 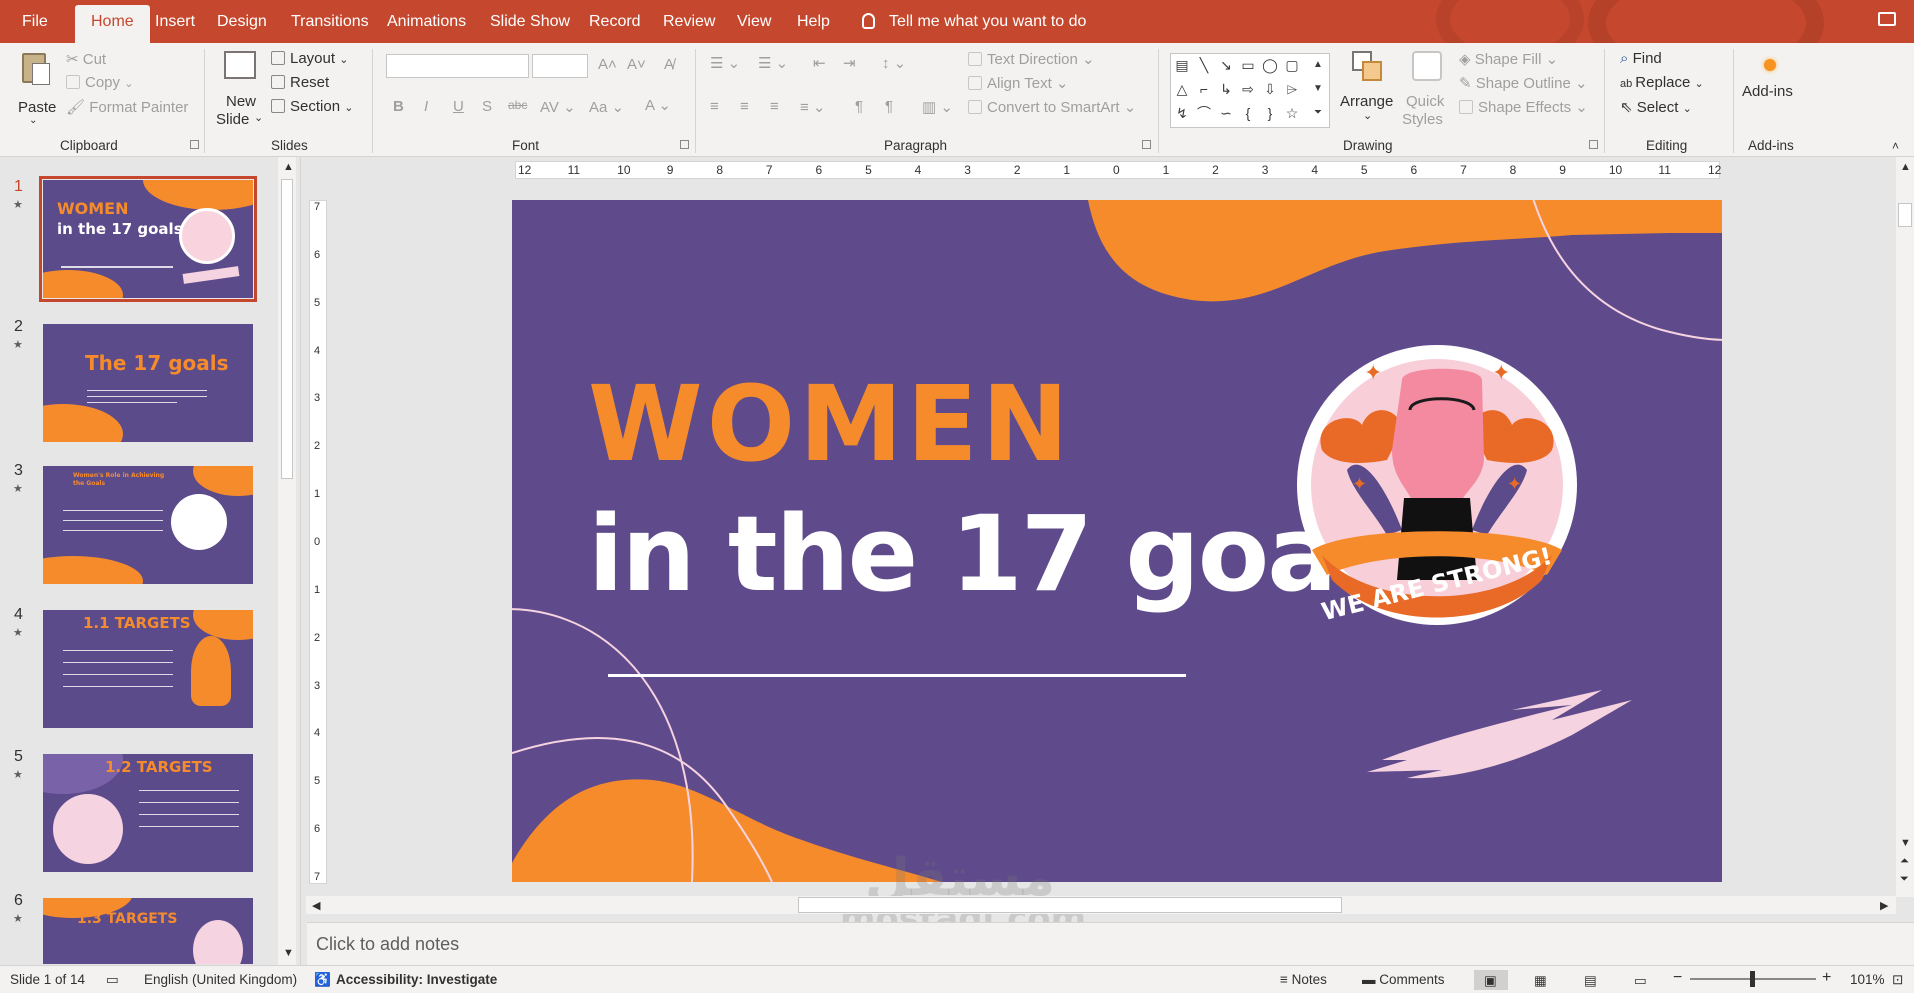 I want to click on clipboard-launcher-icon, so click(x=194, y=144).